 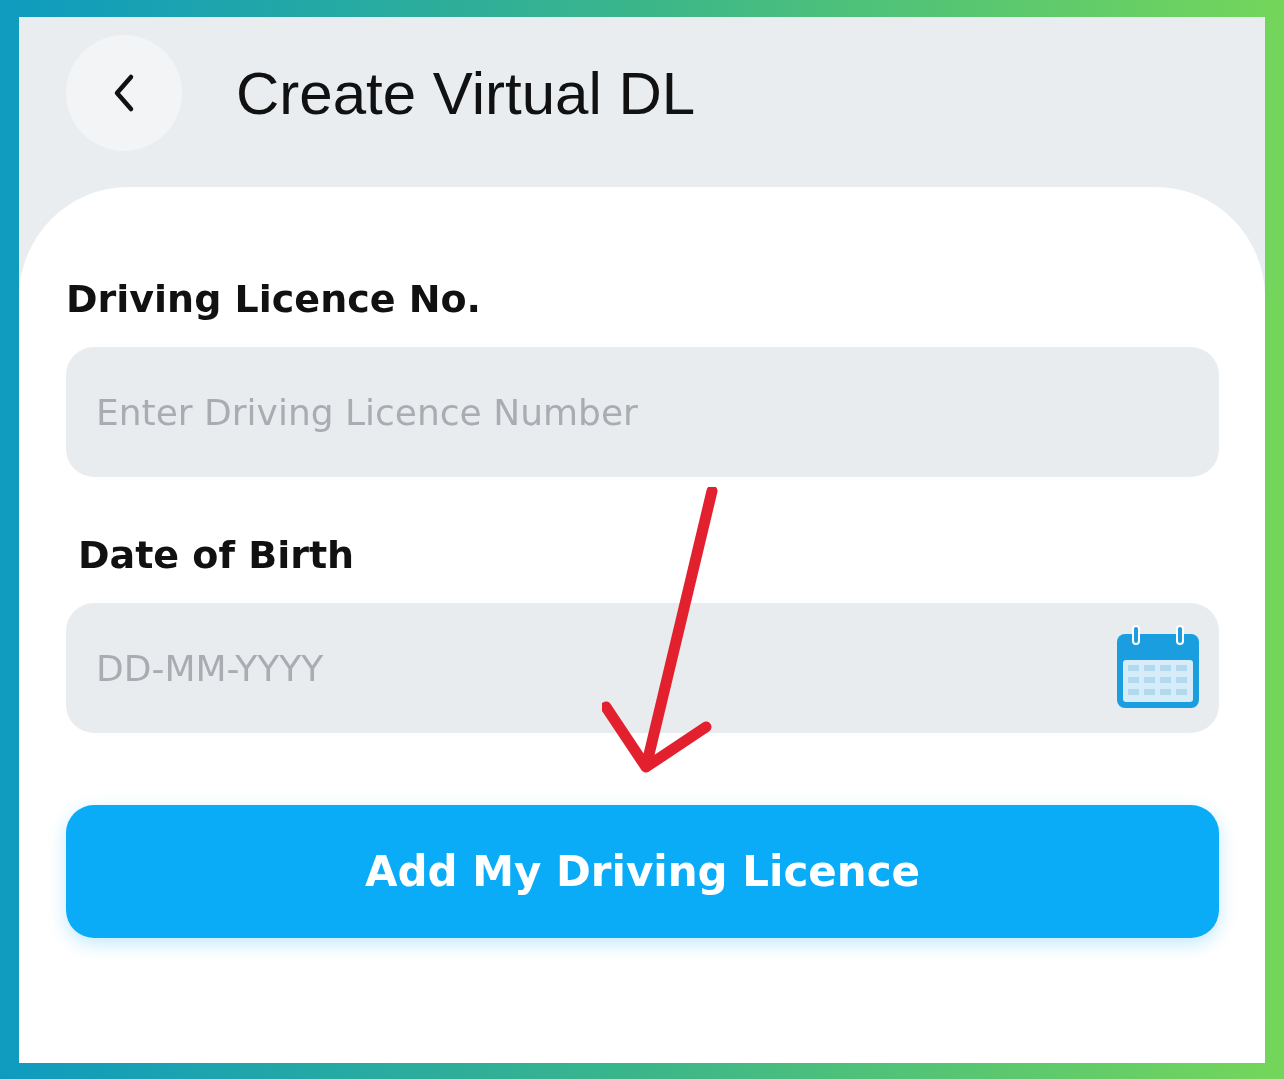 What do you see at coordinates (216, 555) in the screenshot?
I see `field-label: Date of Birth` at bounding box center [216, 555].